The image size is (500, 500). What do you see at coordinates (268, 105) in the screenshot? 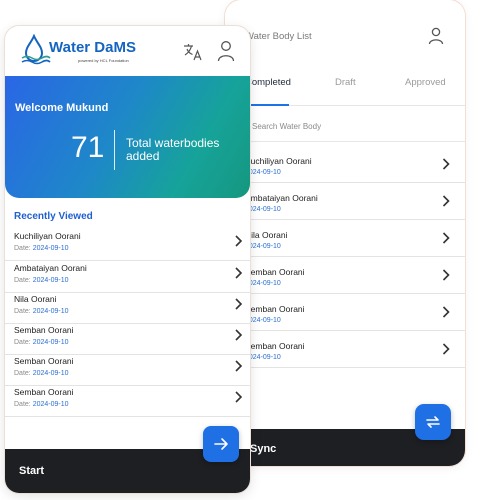
I see `active-tab-indicator` at bounding box center [268, 105].